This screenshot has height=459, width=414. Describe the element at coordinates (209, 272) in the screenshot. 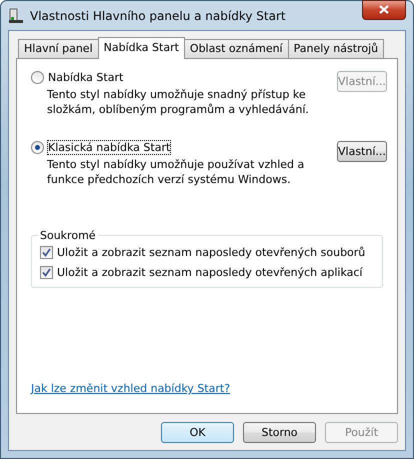

I see `checkbox-label: Uložit a zobrazit seznam naposledy otevřených aplikací` at that location.